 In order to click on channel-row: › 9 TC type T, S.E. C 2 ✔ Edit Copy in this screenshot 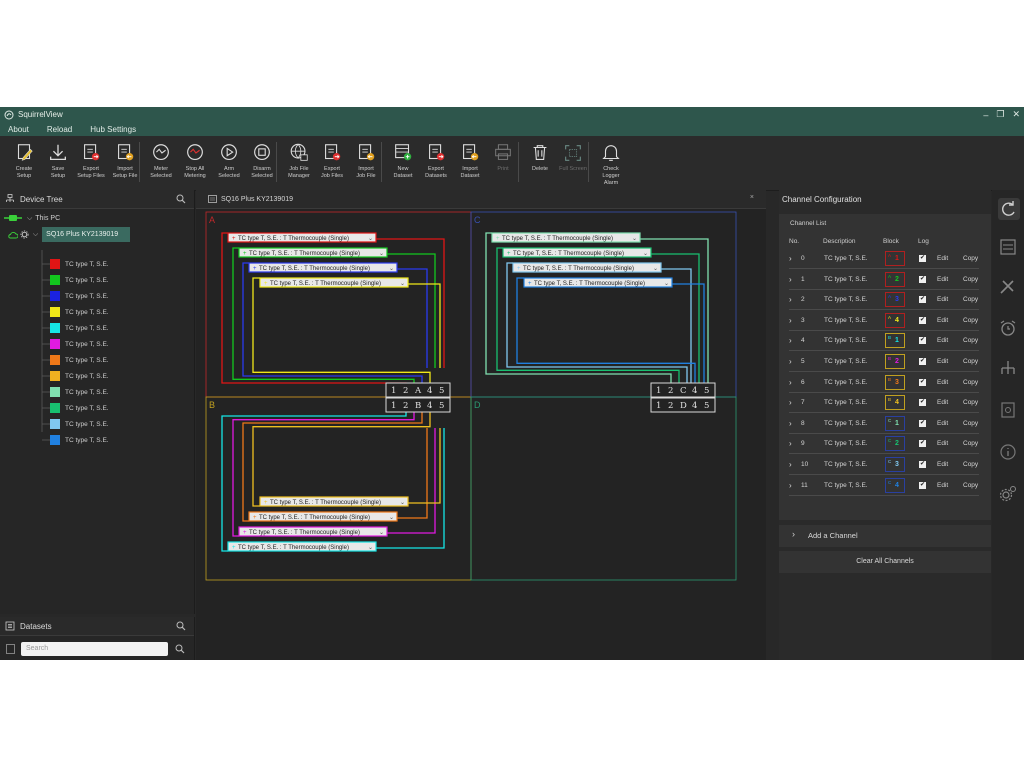, I will do `click(885, 444)`.